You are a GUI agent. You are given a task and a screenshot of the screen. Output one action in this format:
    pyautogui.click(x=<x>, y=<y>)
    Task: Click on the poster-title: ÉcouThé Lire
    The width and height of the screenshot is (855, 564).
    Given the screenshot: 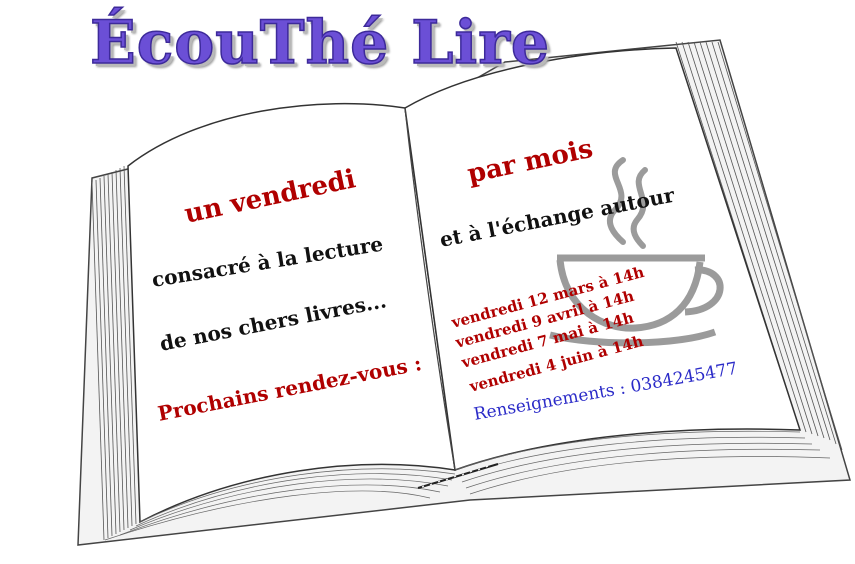 What is the action you would take?
    pyautogui.click(x=320, y=43)
    